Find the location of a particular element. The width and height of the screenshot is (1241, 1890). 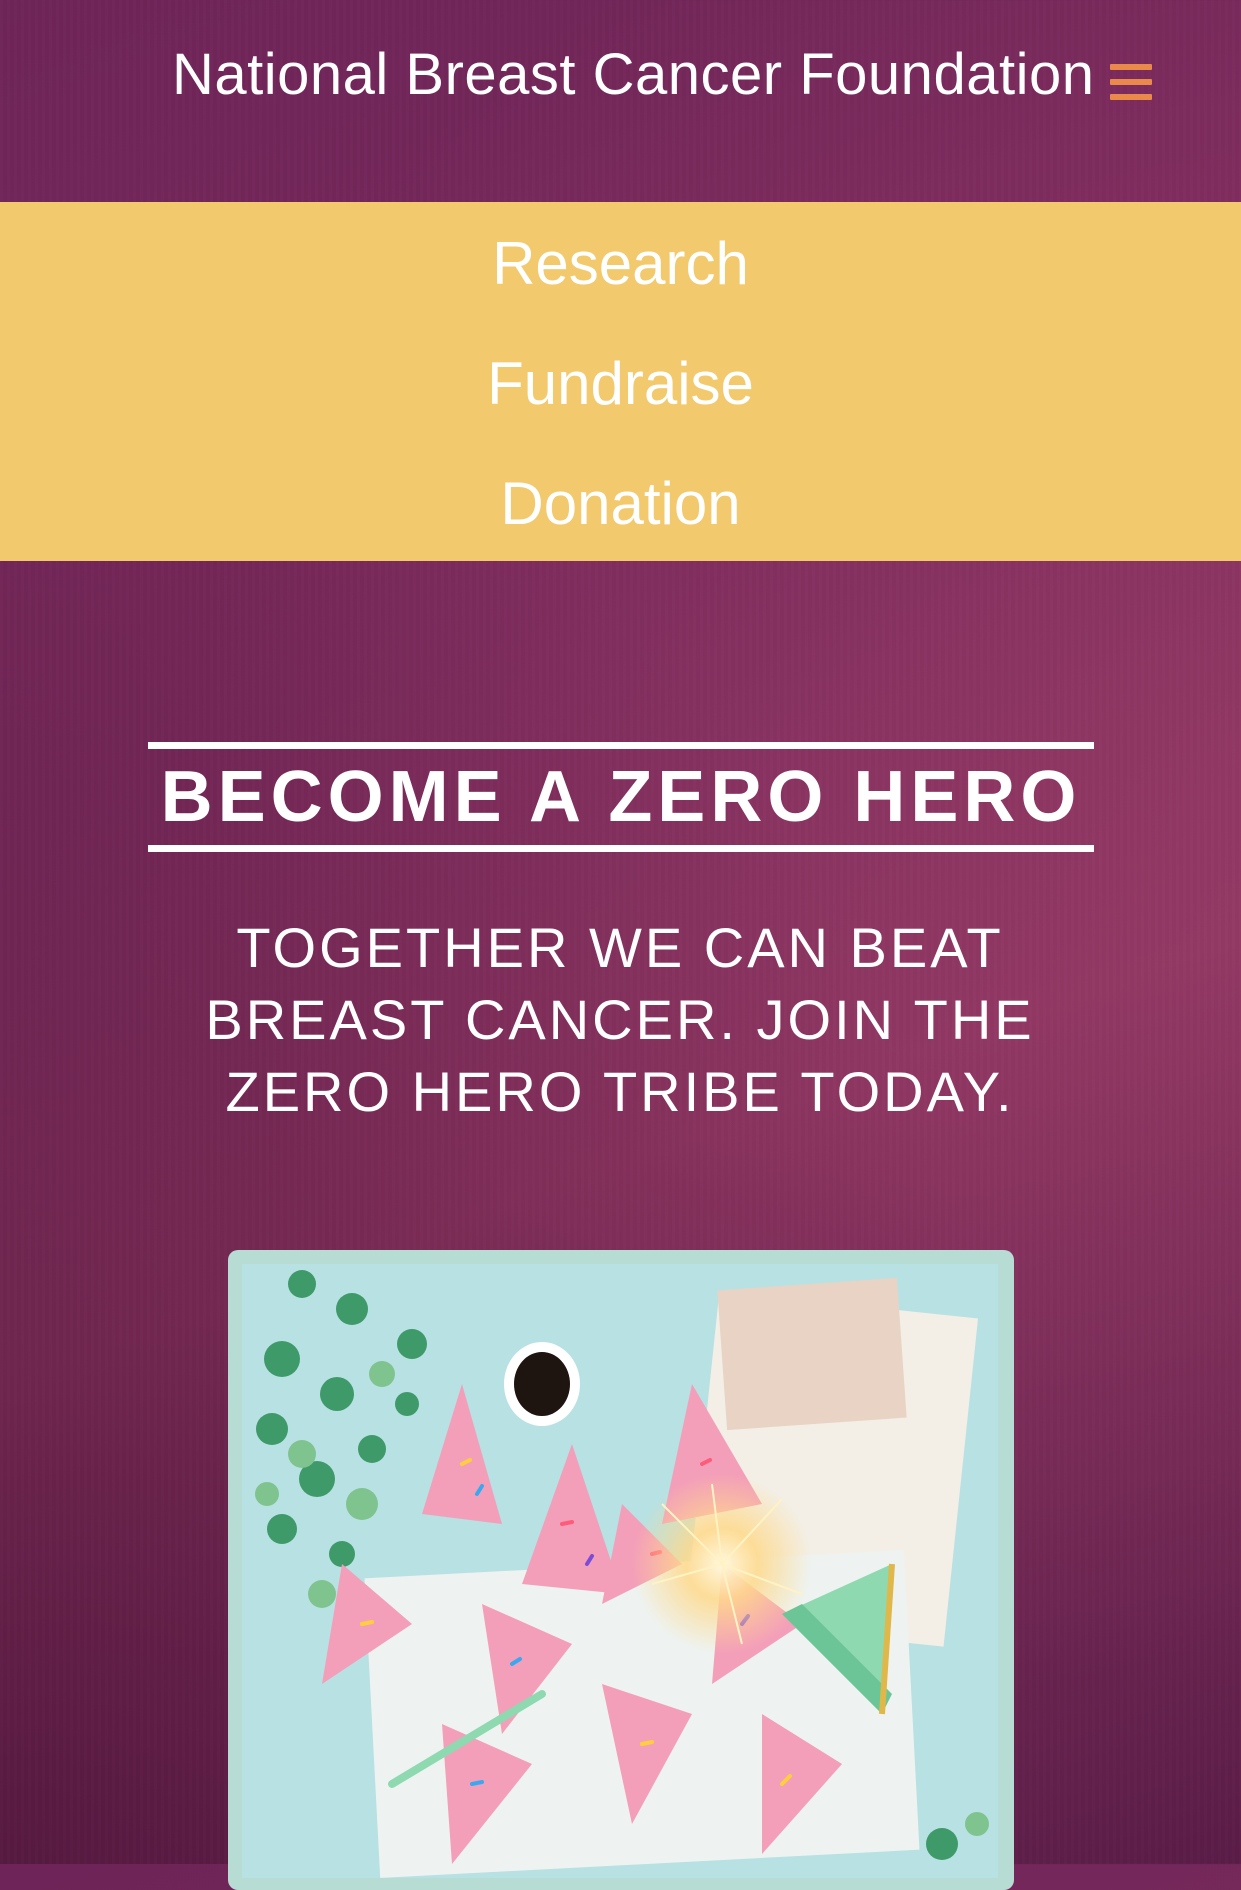

hero-title: BECOME A ZERO HERO is located at coordinates (621, 797).